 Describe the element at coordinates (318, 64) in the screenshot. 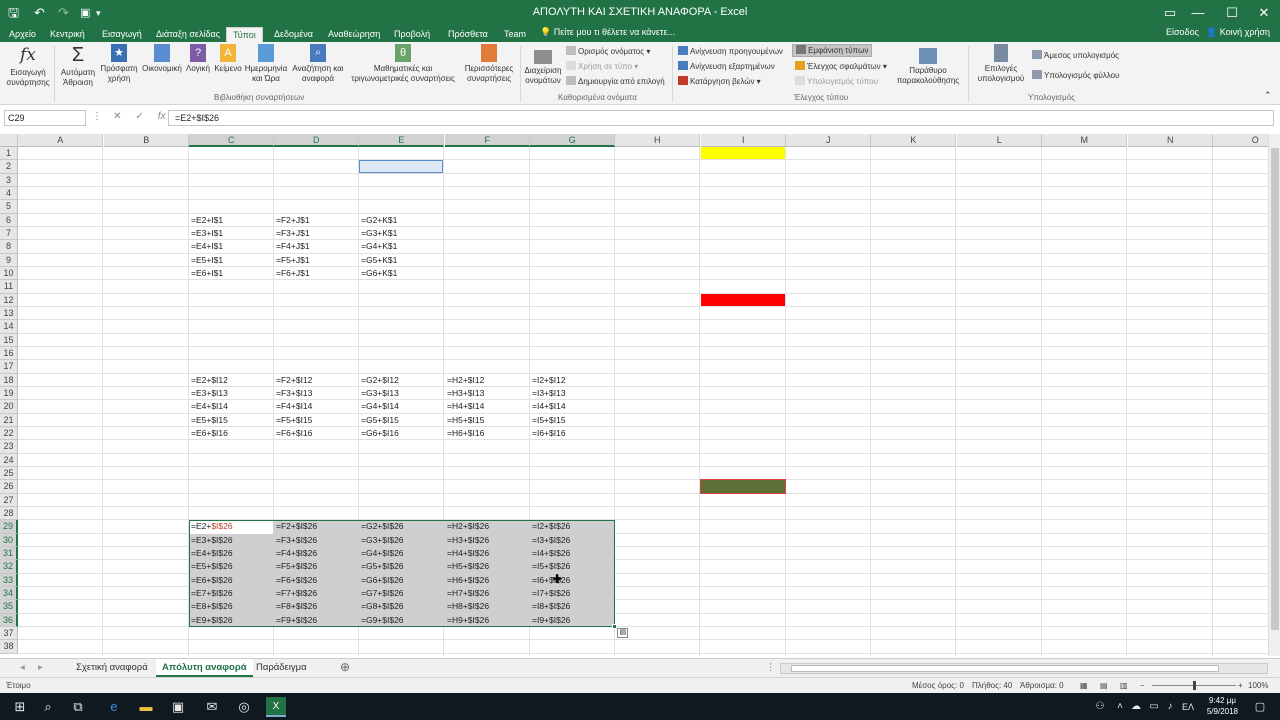

I see `lookup-button: ⌕ Αναζήτηση και αναφορά` at that location.